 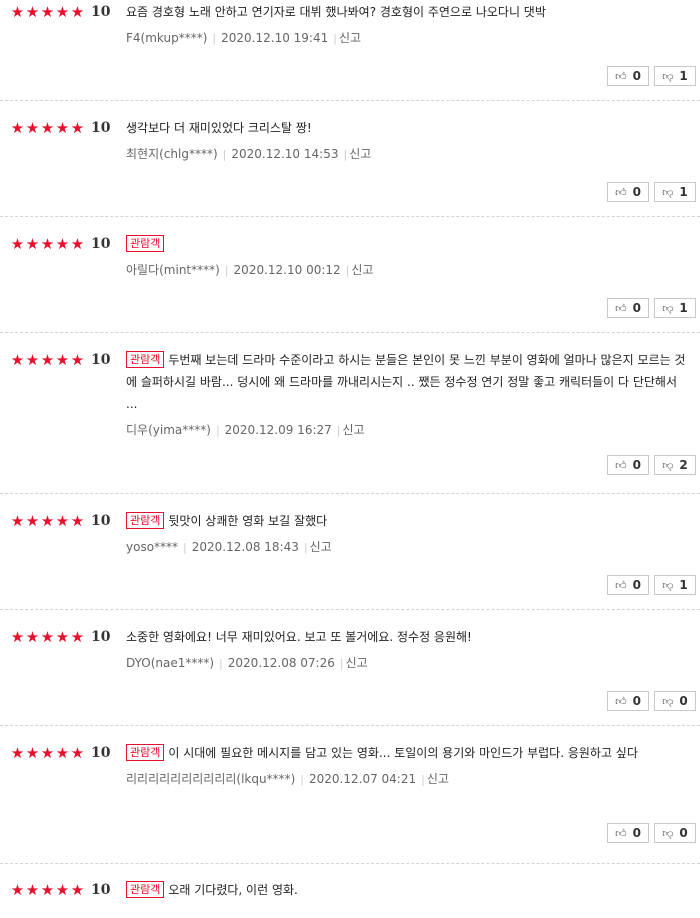 What do you see at coordinates (210, 779) in the screenshot?
I see `reviewer-name: 리리리리리리리리리리(lkqu****)` at bounding box center [210, 779].